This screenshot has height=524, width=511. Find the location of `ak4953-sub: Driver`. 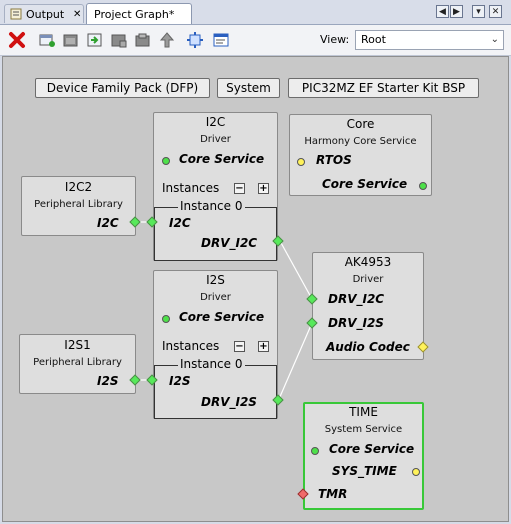

ak4953-sub: Driver is located at coordinates (368, 279).